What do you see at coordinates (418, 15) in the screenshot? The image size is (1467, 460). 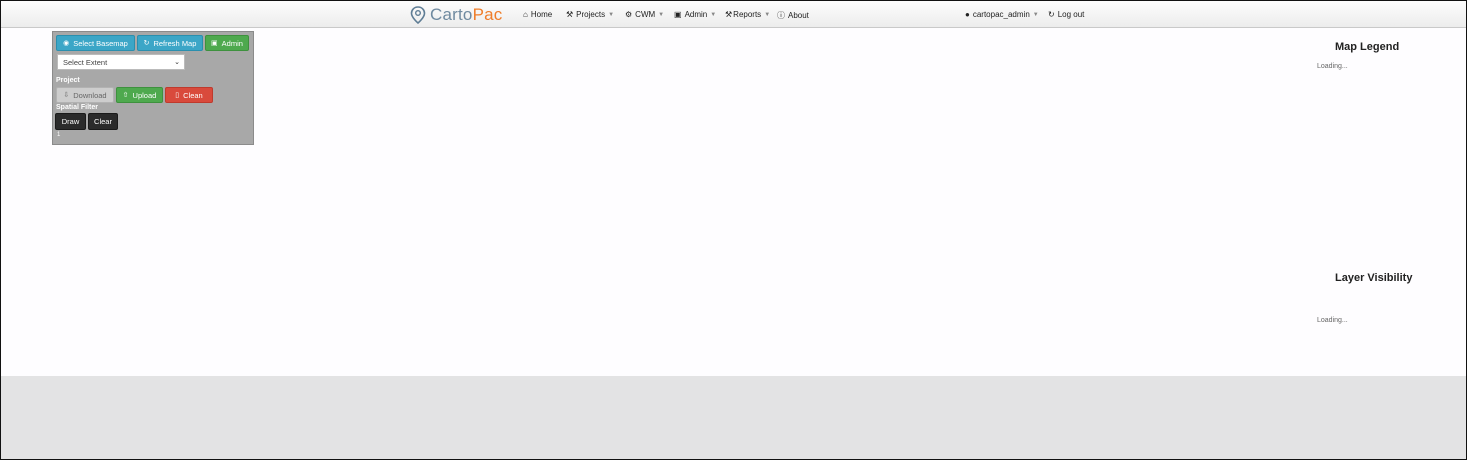 I see `map-pin-icon` at bounding box center [418, 15].